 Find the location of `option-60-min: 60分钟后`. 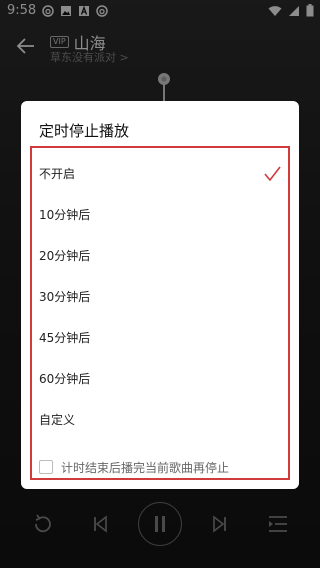

option-60-min: 60分钟后 is located at coordinates (159, 378).